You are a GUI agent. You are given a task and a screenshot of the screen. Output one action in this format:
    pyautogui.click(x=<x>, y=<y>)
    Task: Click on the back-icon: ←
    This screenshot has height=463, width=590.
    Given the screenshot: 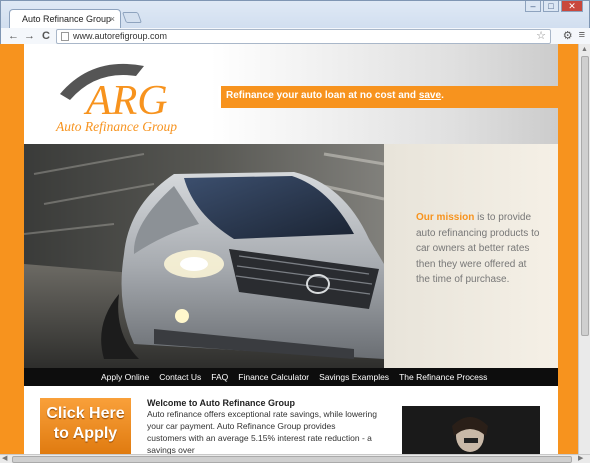 What is the action you would take?
    pyautogui.click(x=13, y=36)
    